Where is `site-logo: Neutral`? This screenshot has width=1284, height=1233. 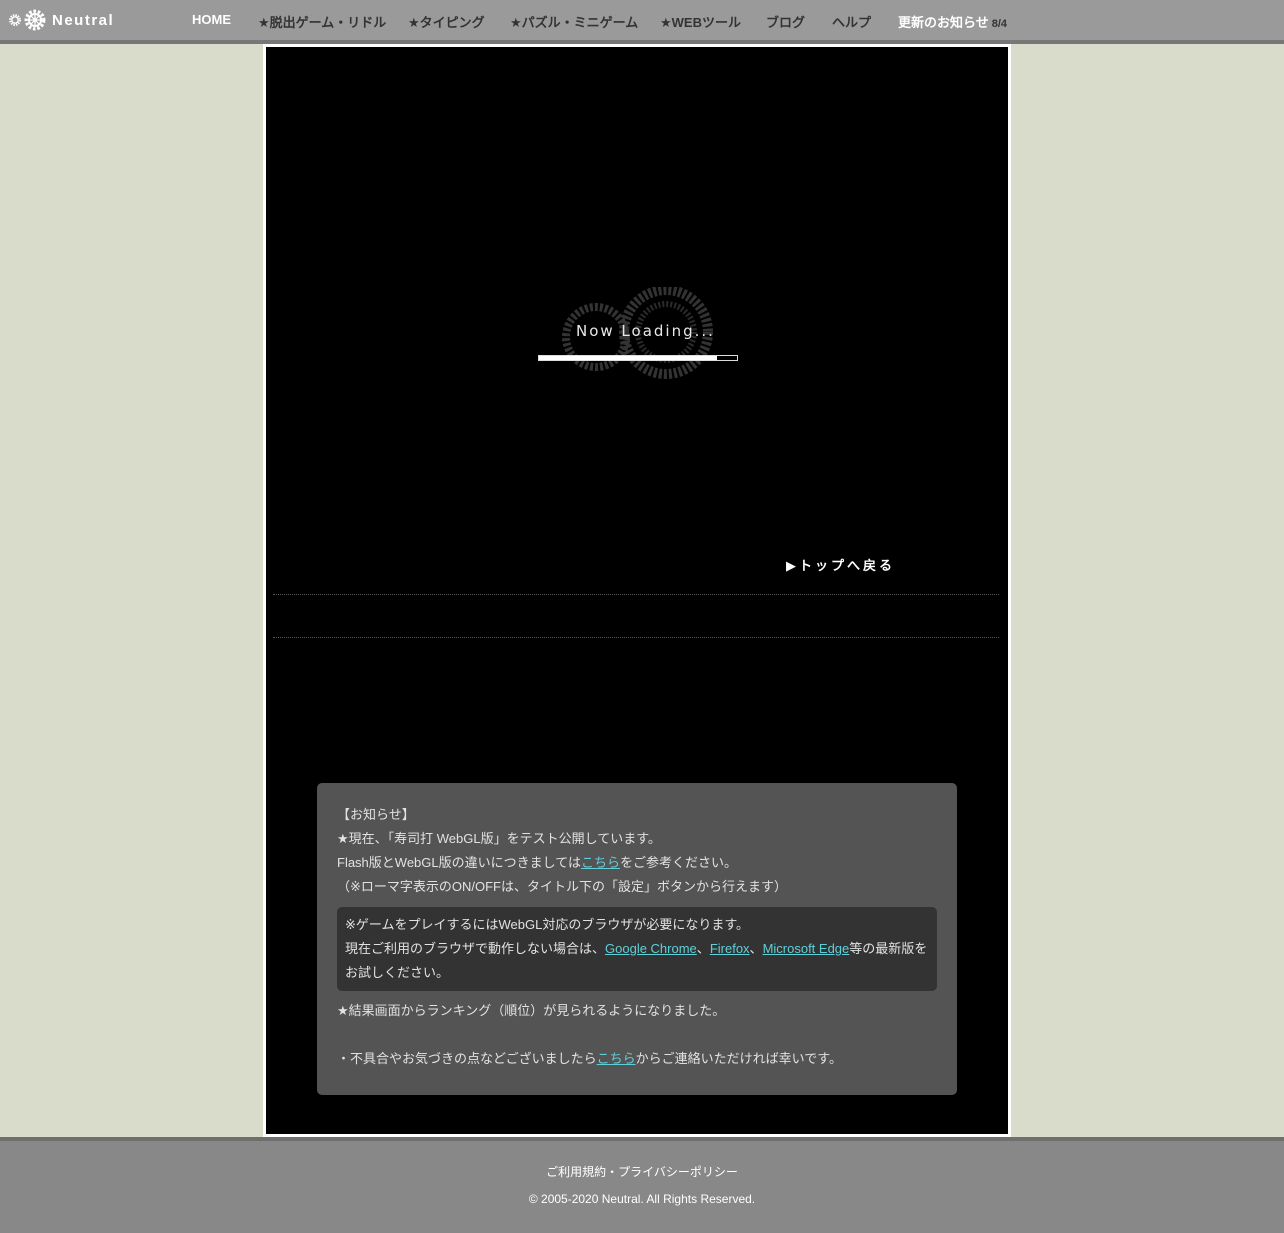 site-logo: Neutral is located at coordinates (61, 20).